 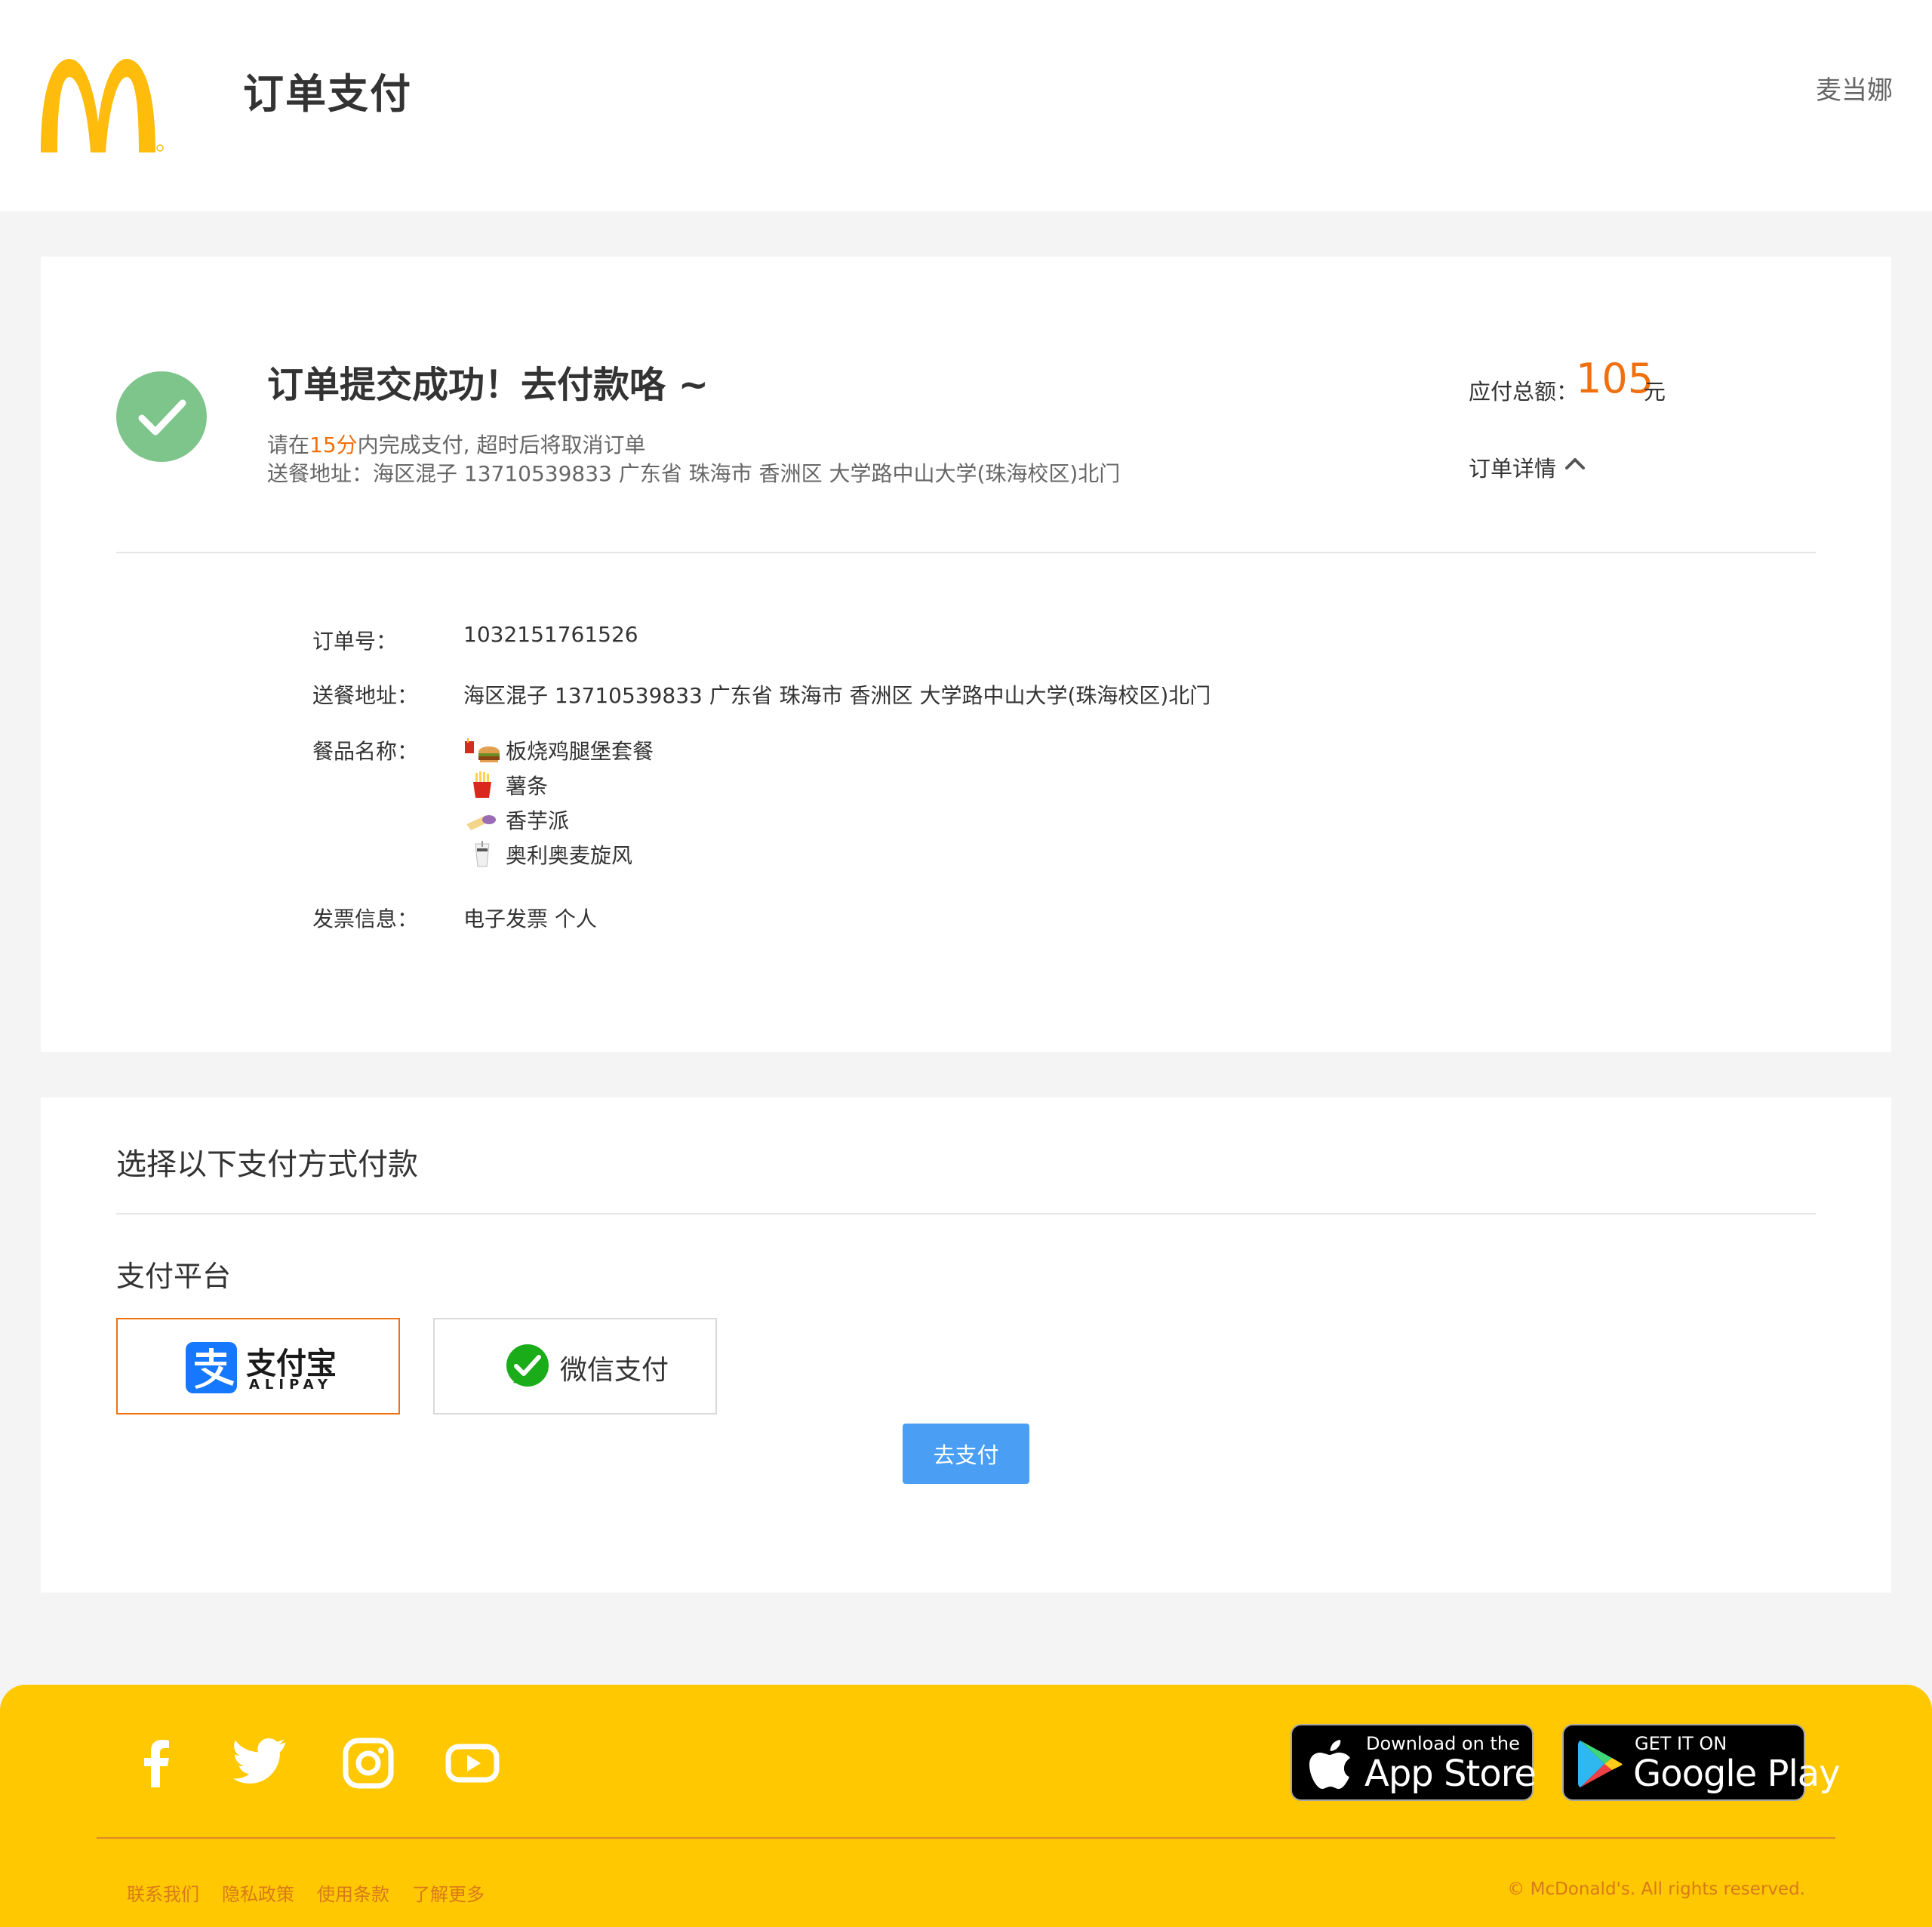 What do you see at coordinates (1450, 1774) in the screenshot?
I see `app-store-big-text: App Store` at bounding box center [1450, 1774].